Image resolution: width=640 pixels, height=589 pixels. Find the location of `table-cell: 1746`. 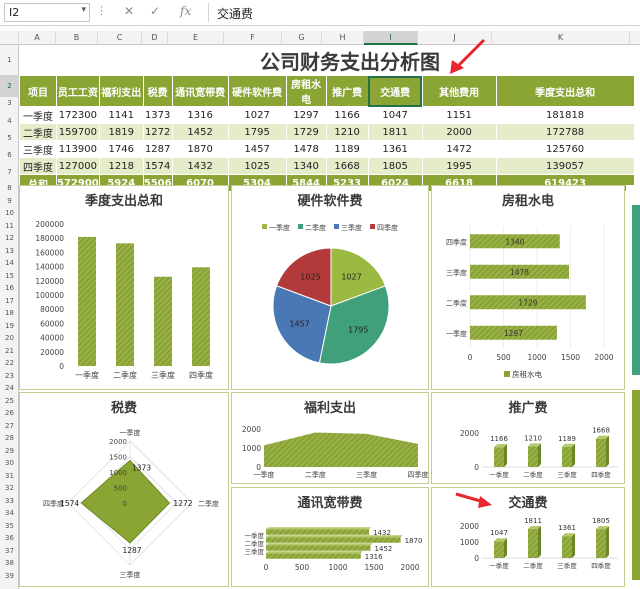

table-cell: 1746 is located at coordinates (121, 149).